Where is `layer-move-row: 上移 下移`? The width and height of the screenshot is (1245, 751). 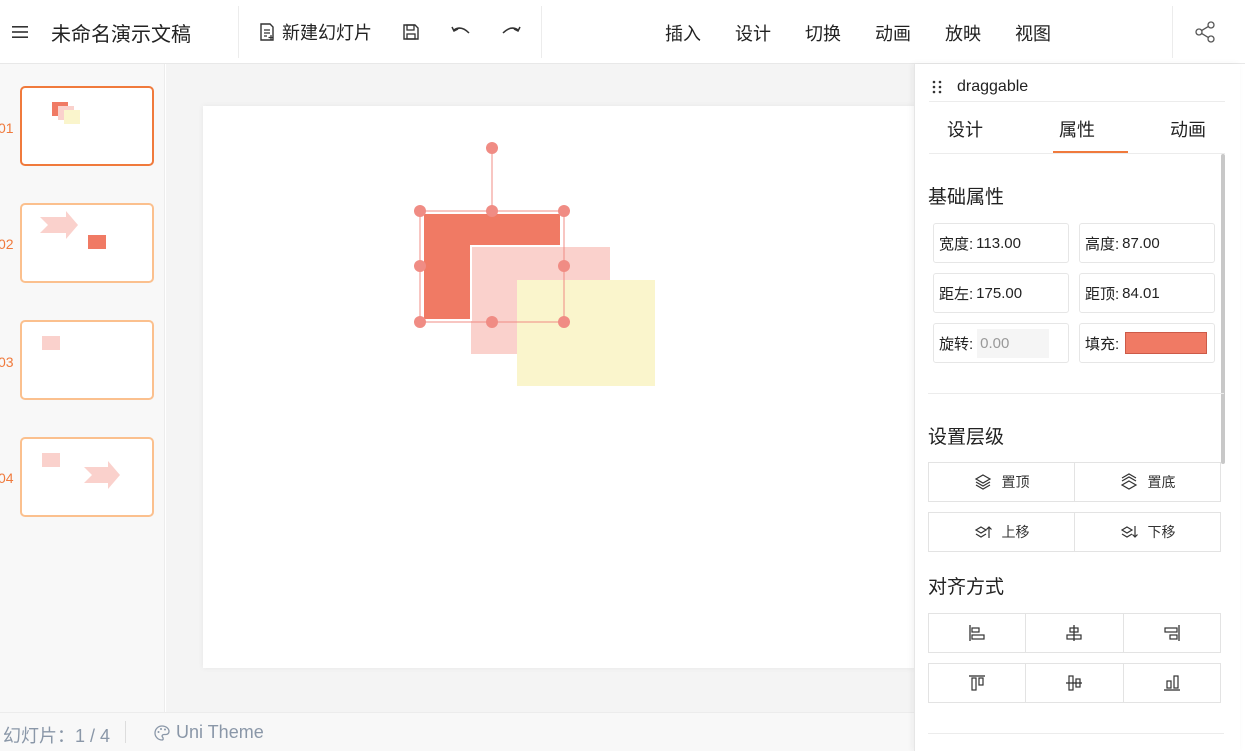 layer-move-row: 上移 下移 is located at coordinates (1074, 532).